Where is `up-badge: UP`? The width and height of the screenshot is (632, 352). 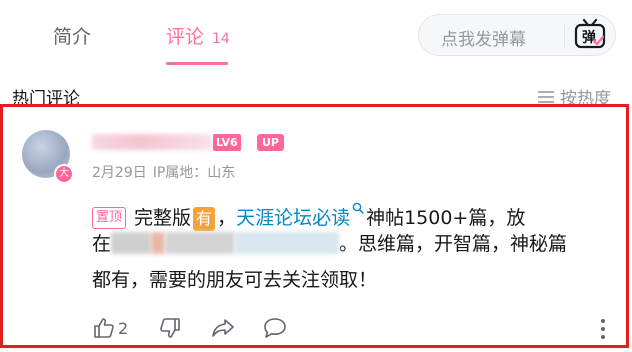
up-badge: UP is located at coordinates (270, 142).